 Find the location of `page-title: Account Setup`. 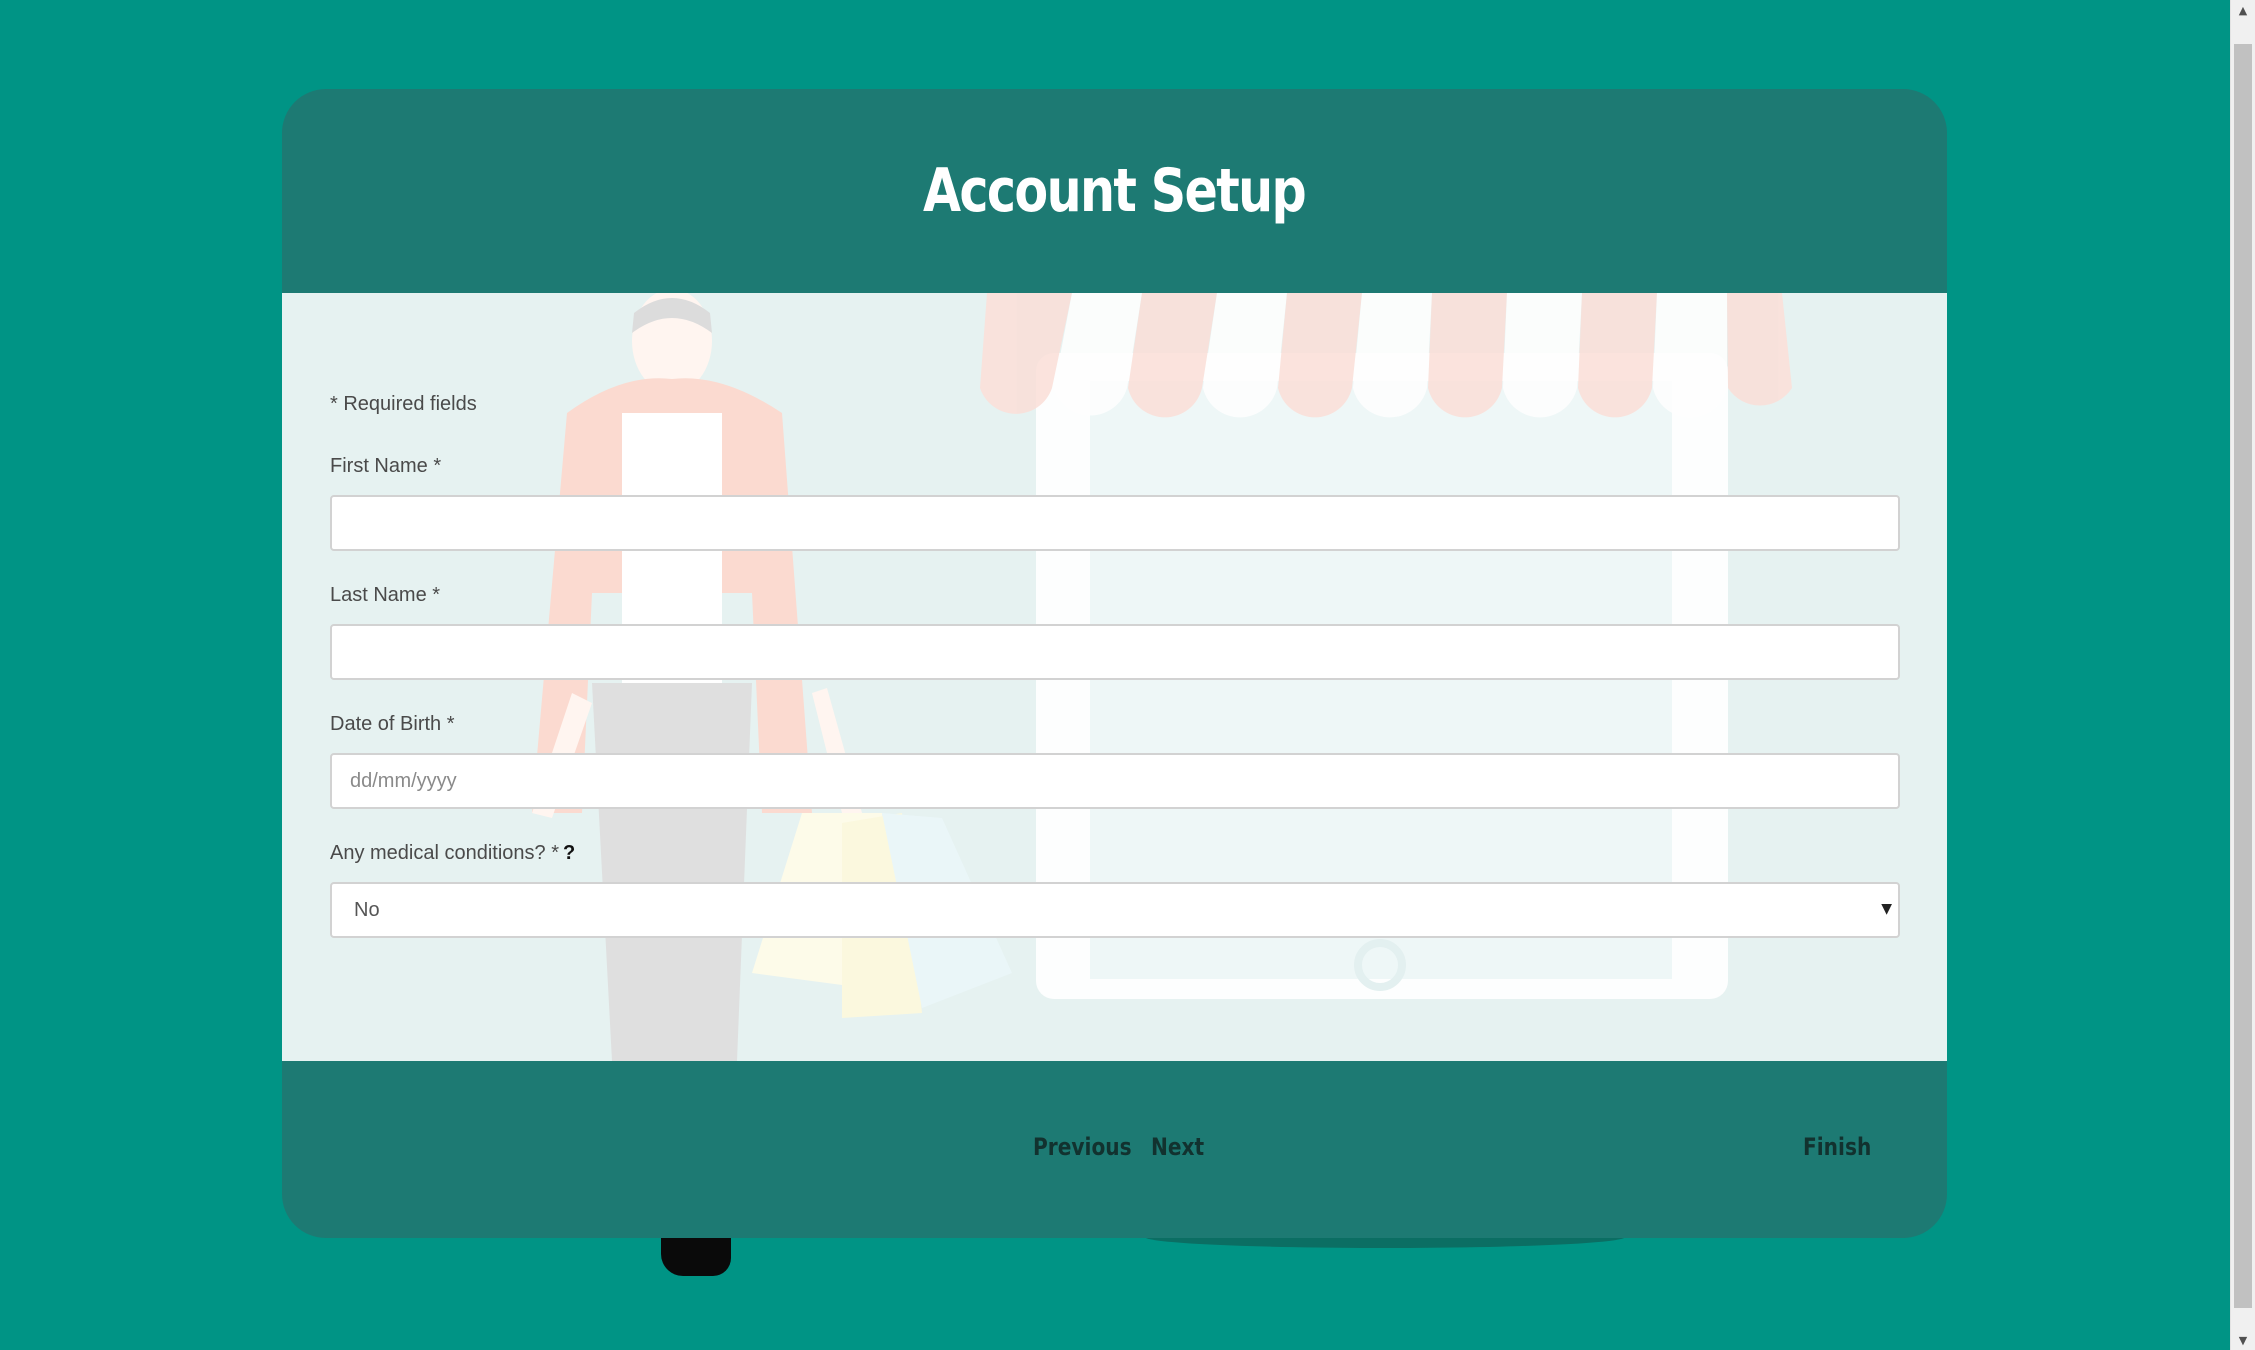

page-title: Account Setup is located at coordinates (1115, 191).